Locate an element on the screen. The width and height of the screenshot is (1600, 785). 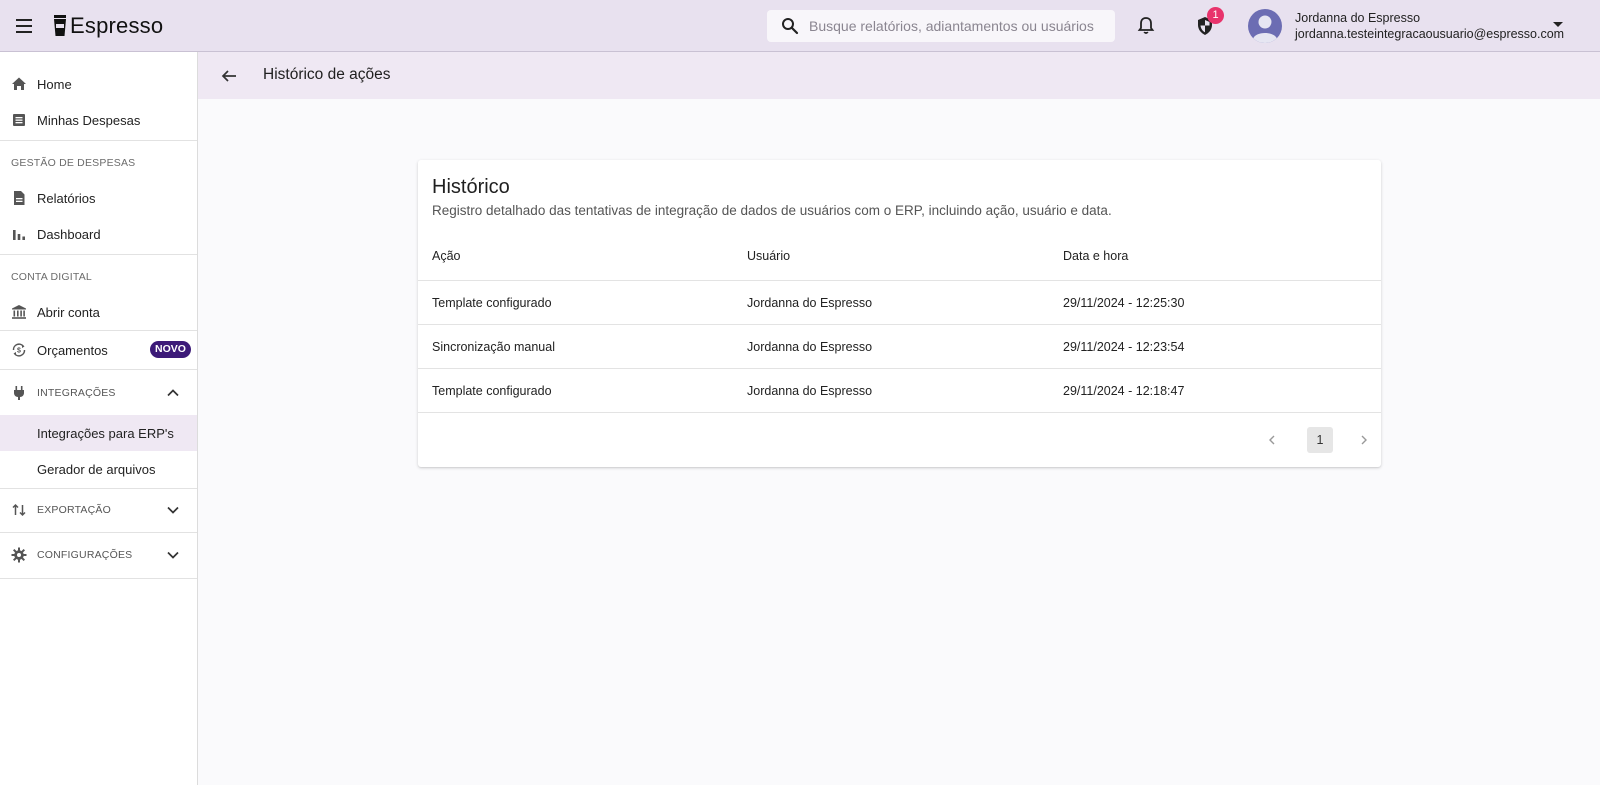
sidebar-item-gerador-arquivos: Gerador de arquivos is located at coordinates (98, 469).